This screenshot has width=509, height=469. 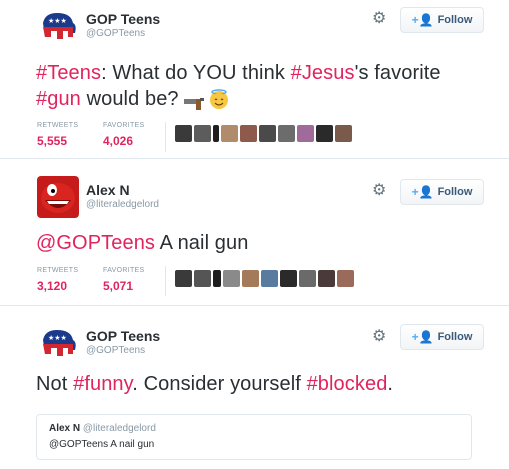 I want to click on tweet-text: @GOPTeens A nail gun, so click(x=142, y=243).